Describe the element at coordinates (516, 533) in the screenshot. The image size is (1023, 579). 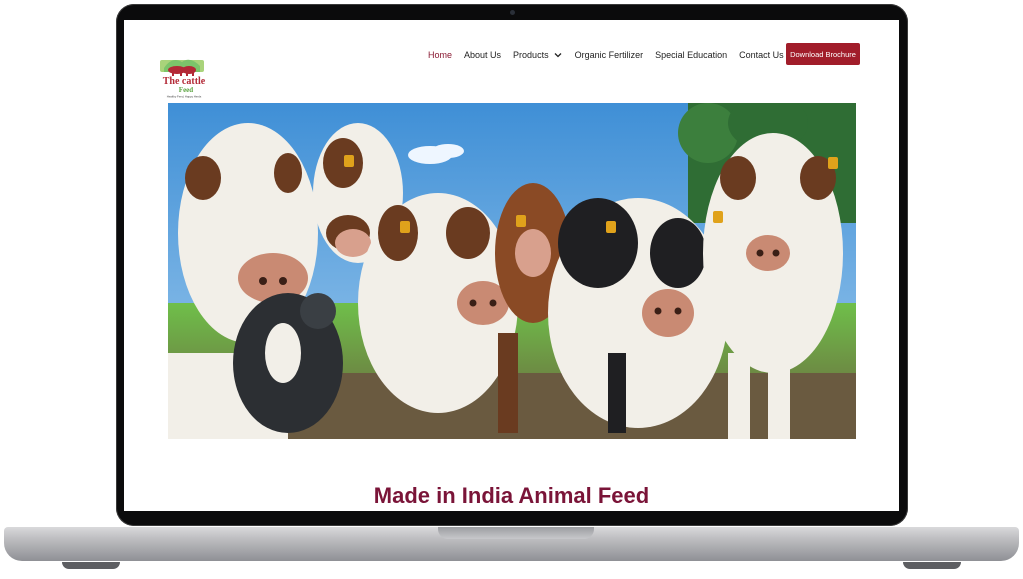
I see `laptop-hinge-notch` at that location.